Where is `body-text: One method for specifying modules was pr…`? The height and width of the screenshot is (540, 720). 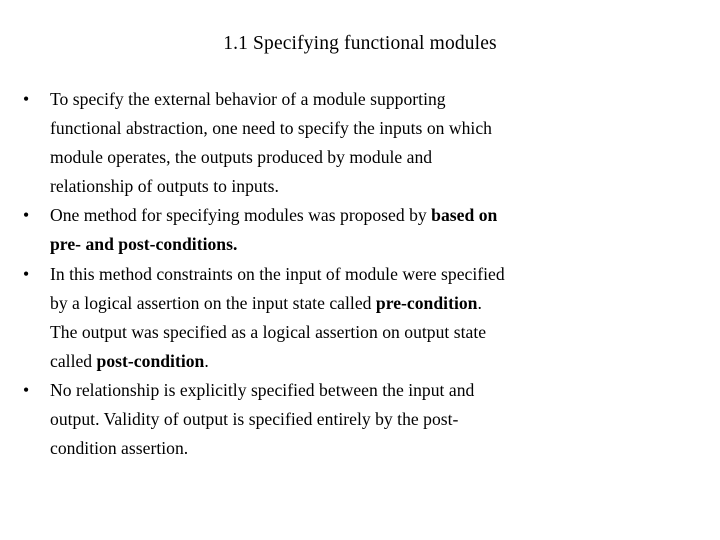
body-text: One method for specifying modules was pr… is located at coordinates (241, 215).